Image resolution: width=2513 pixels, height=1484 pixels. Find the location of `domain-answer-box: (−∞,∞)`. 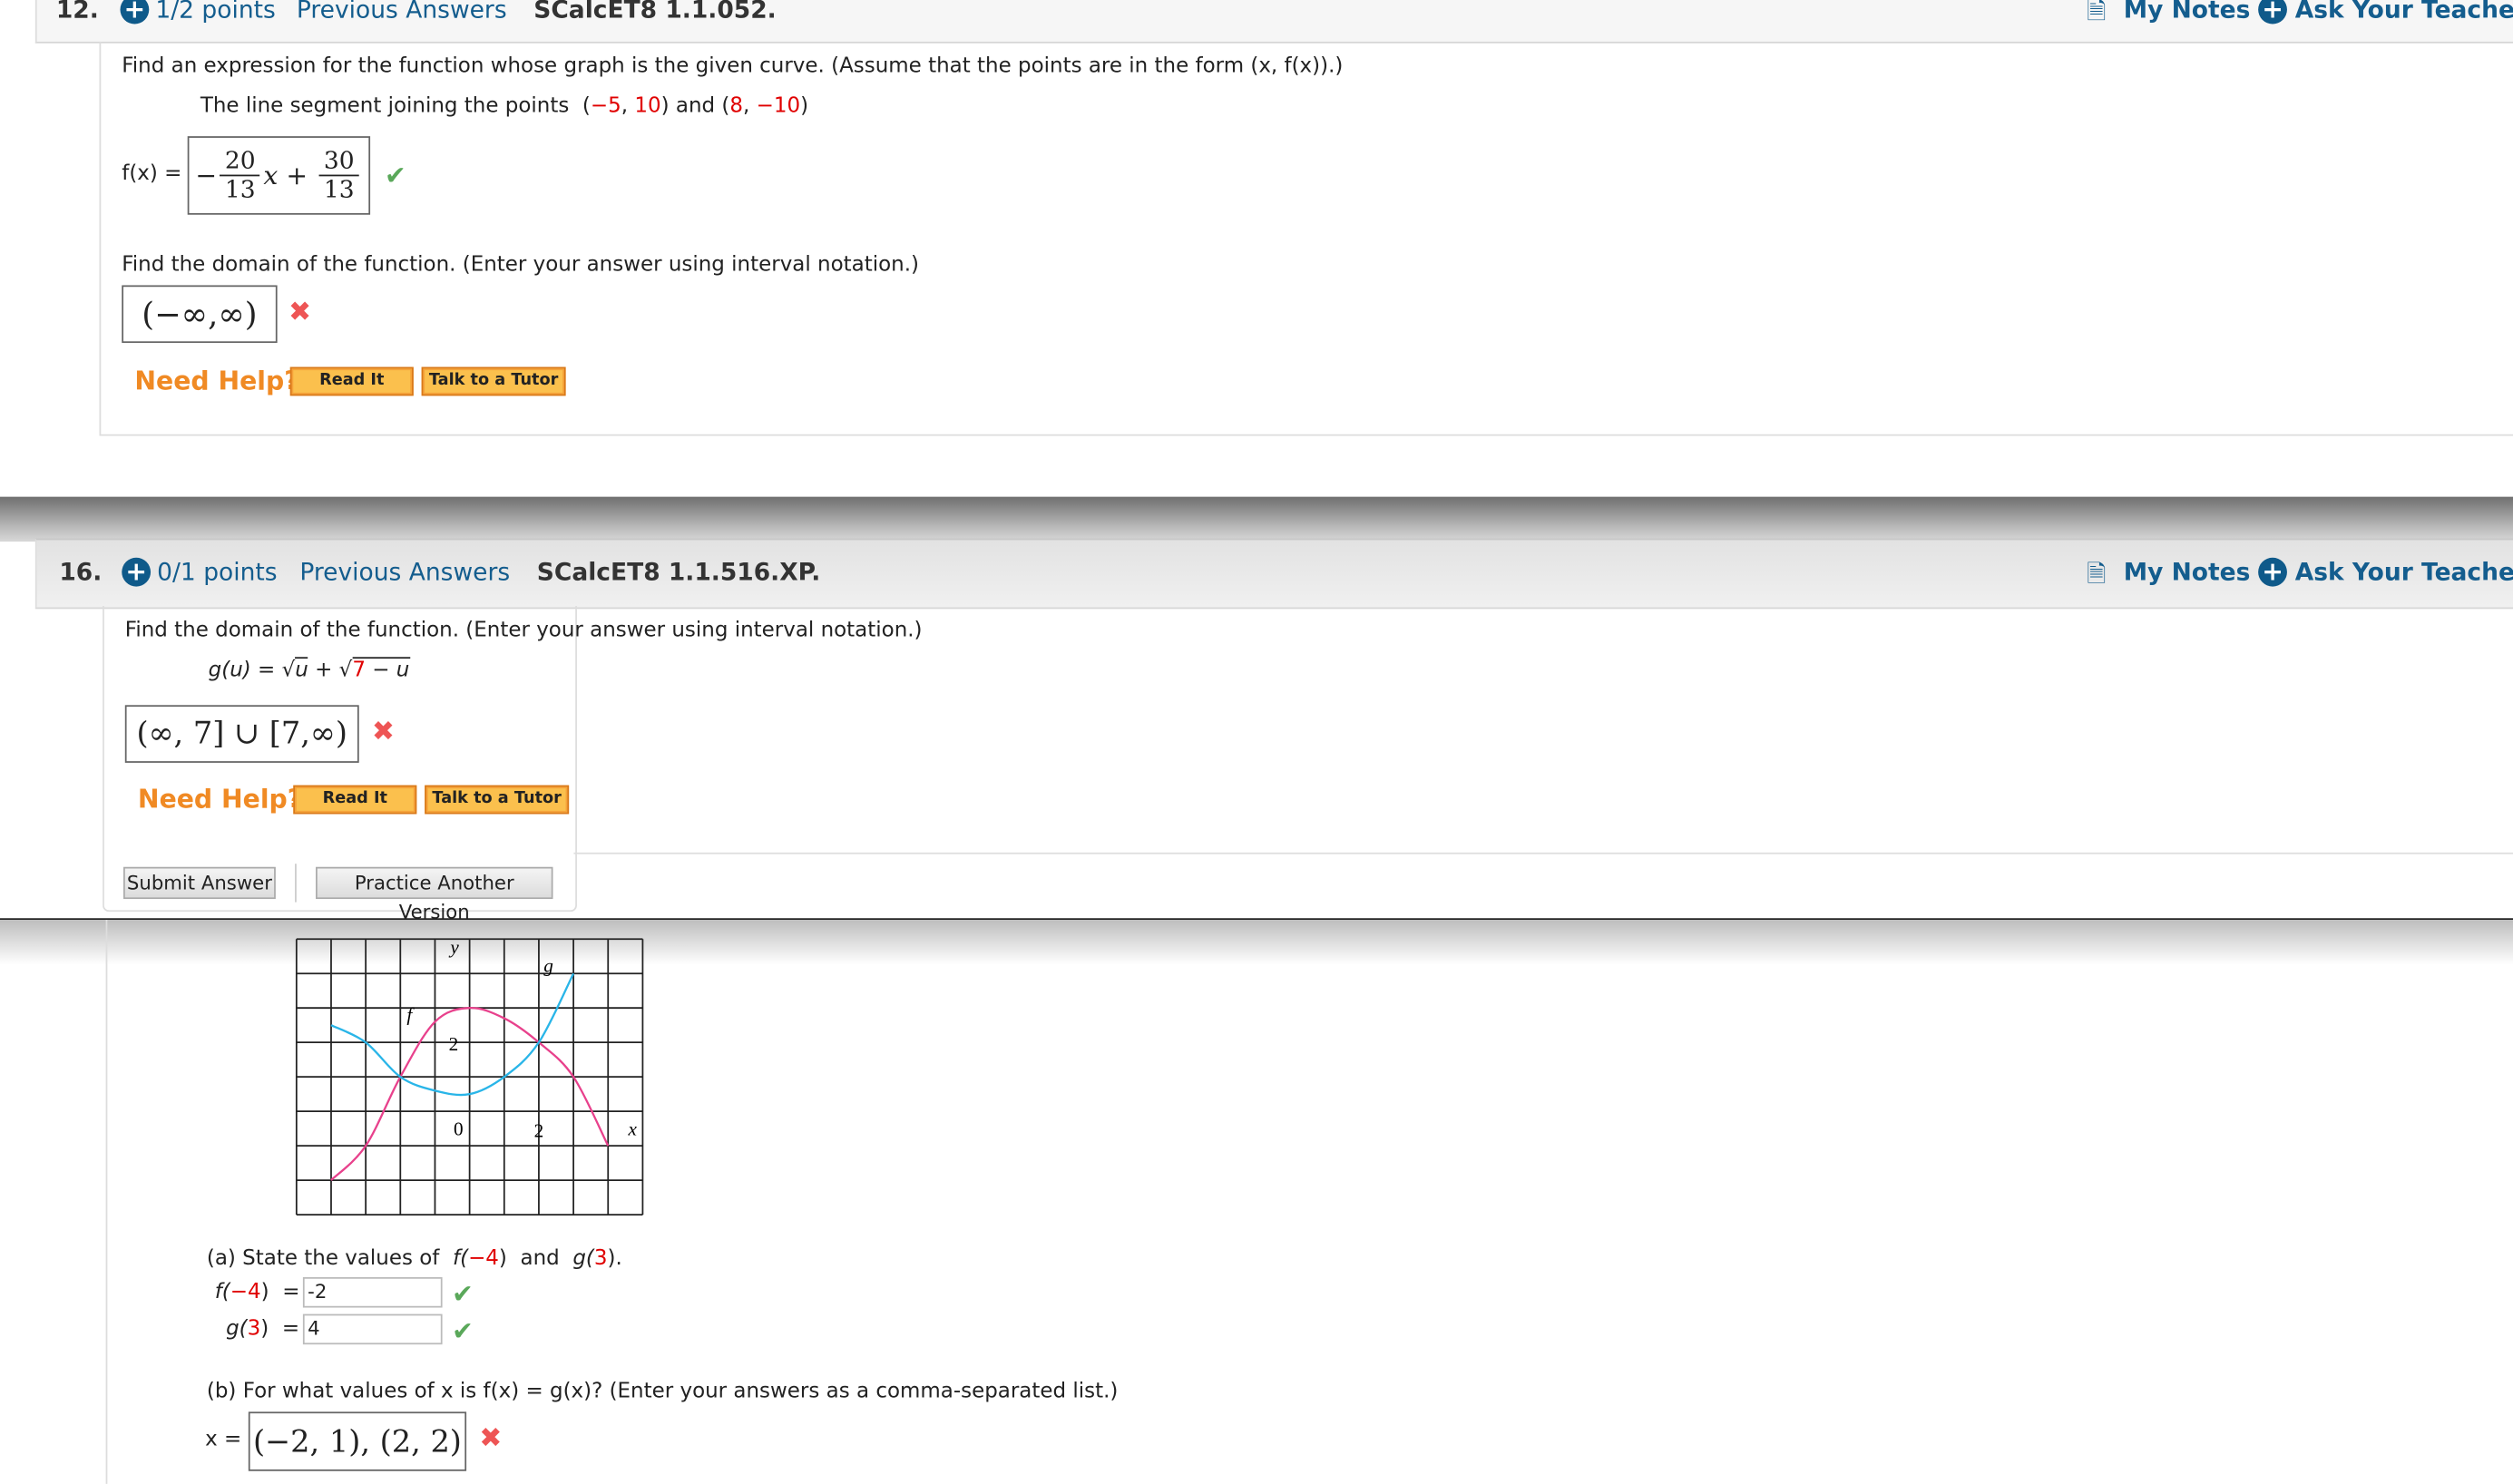

domain-answer-box: (−∞,∞) is located at coordinates (200, 314).